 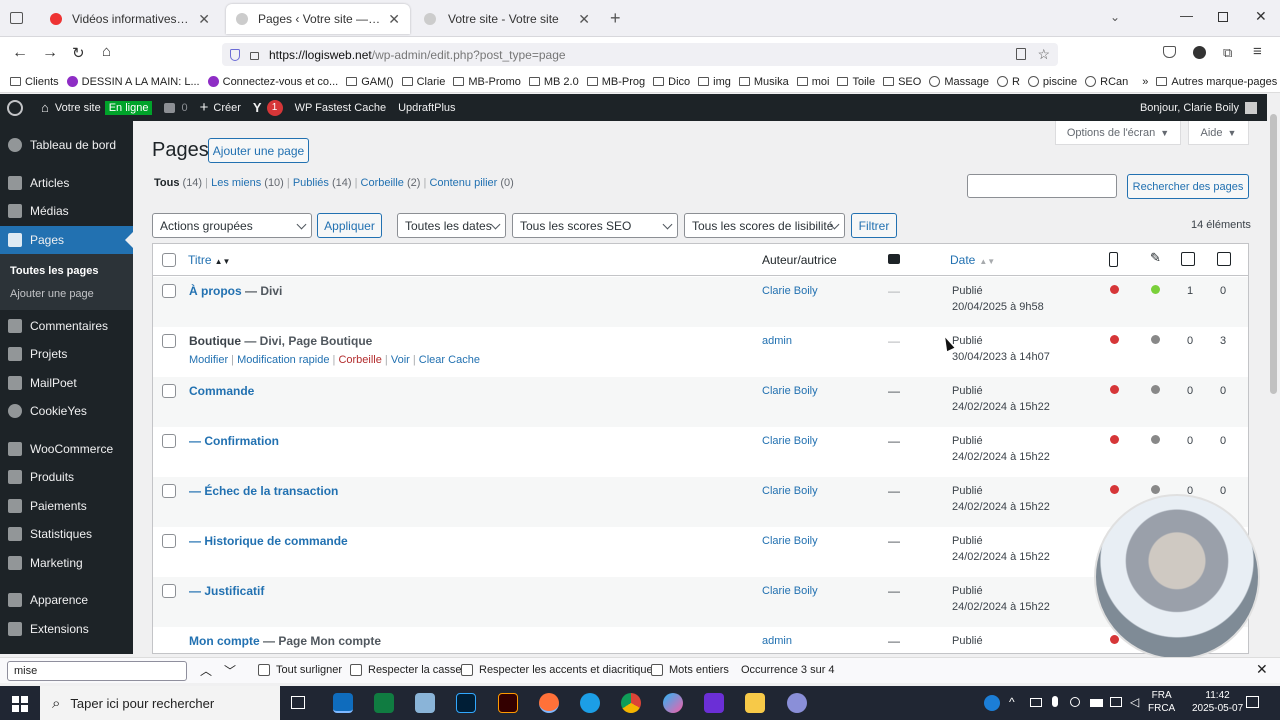 What do you see at coordinates (1188, 186) in the screenshot?
I see `search-pages-button: Rechercher des pages` at bounding box center [1188, 186].